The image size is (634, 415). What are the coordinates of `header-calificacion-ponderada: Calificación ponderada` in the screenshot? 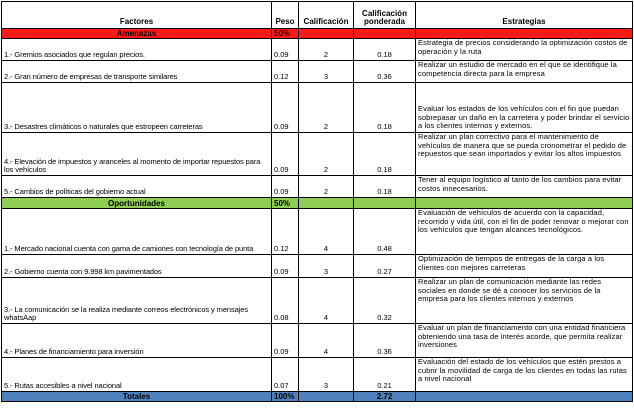 It's located at (384, 15).